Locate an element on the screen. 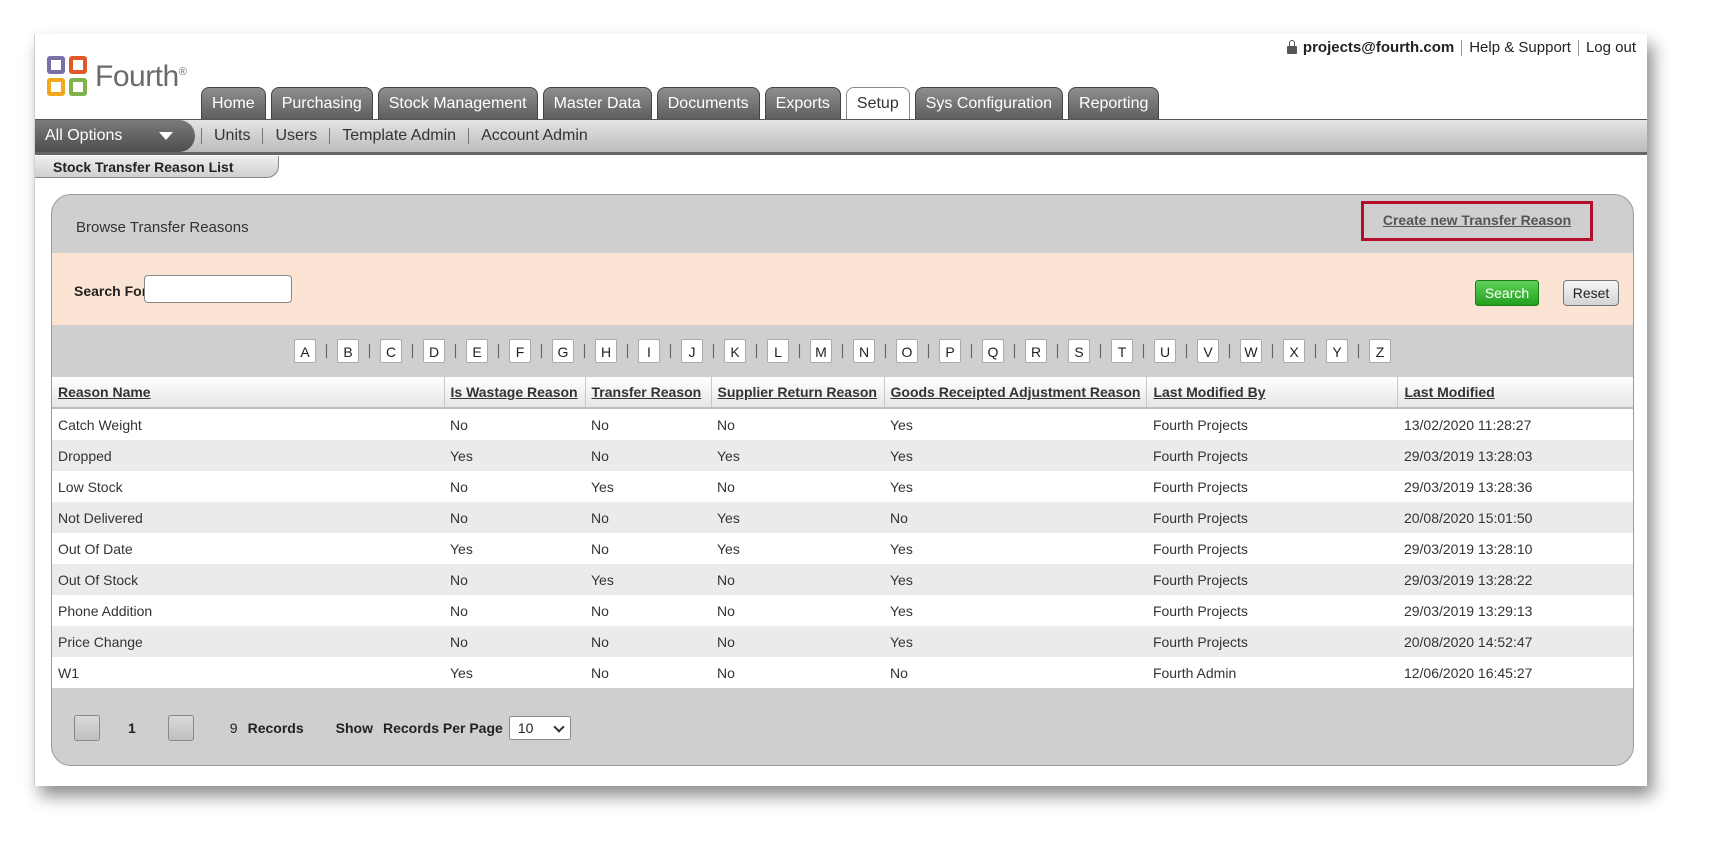  letter-filter-y: Y is located at coordinates (1337, 351).